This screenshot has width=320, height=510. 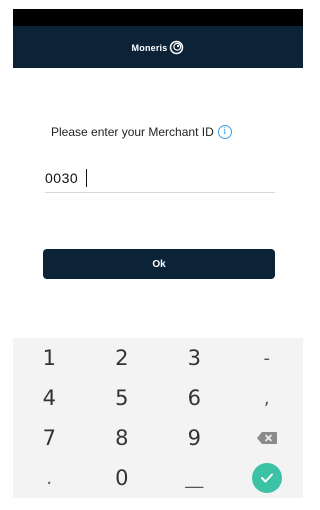 What do you see at coordinates (224, 132) in the screenshot?
I see `info-icon: i` at bounding box center [224, 132].